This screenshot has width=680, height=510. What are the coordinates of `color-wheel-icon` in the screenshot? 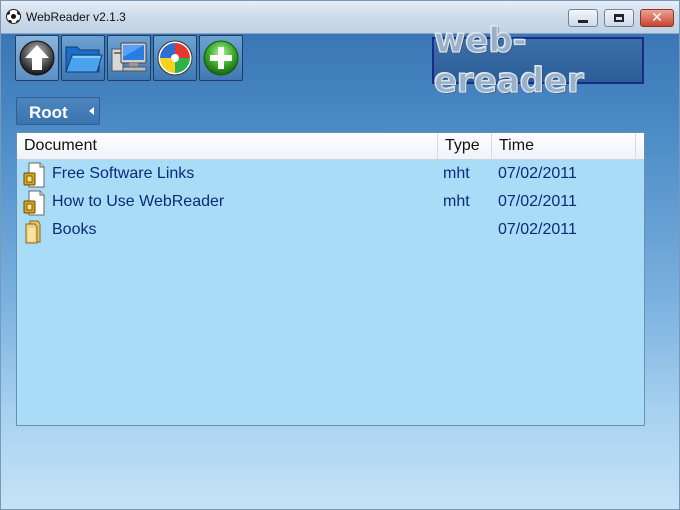 It's located at (175, 58).